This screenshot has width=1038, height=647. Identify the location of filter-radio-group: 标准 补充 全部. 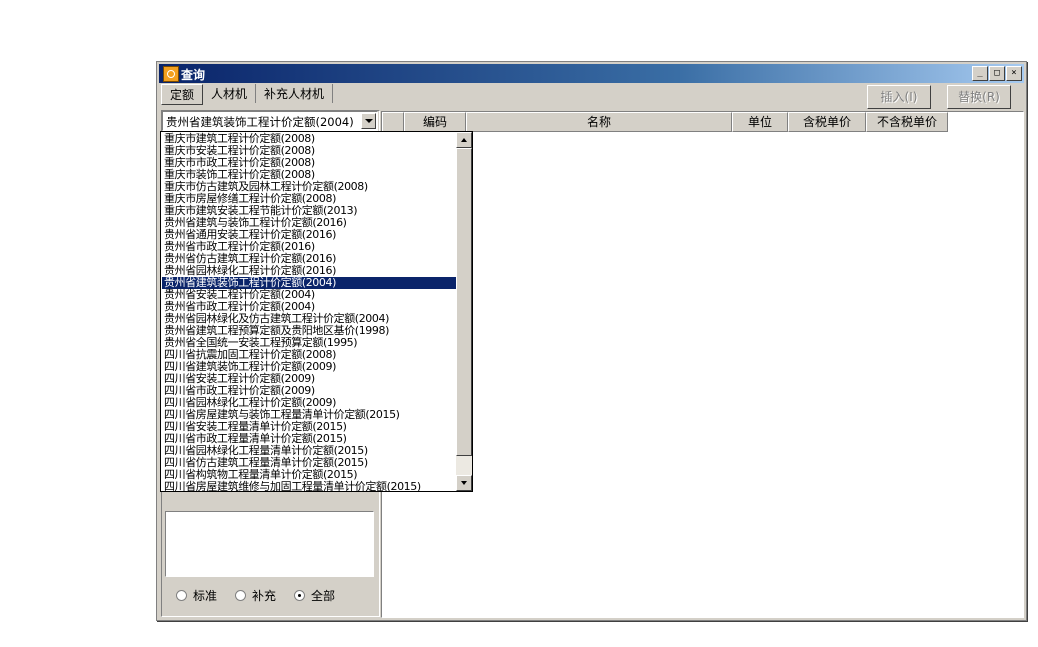
(255, 595).